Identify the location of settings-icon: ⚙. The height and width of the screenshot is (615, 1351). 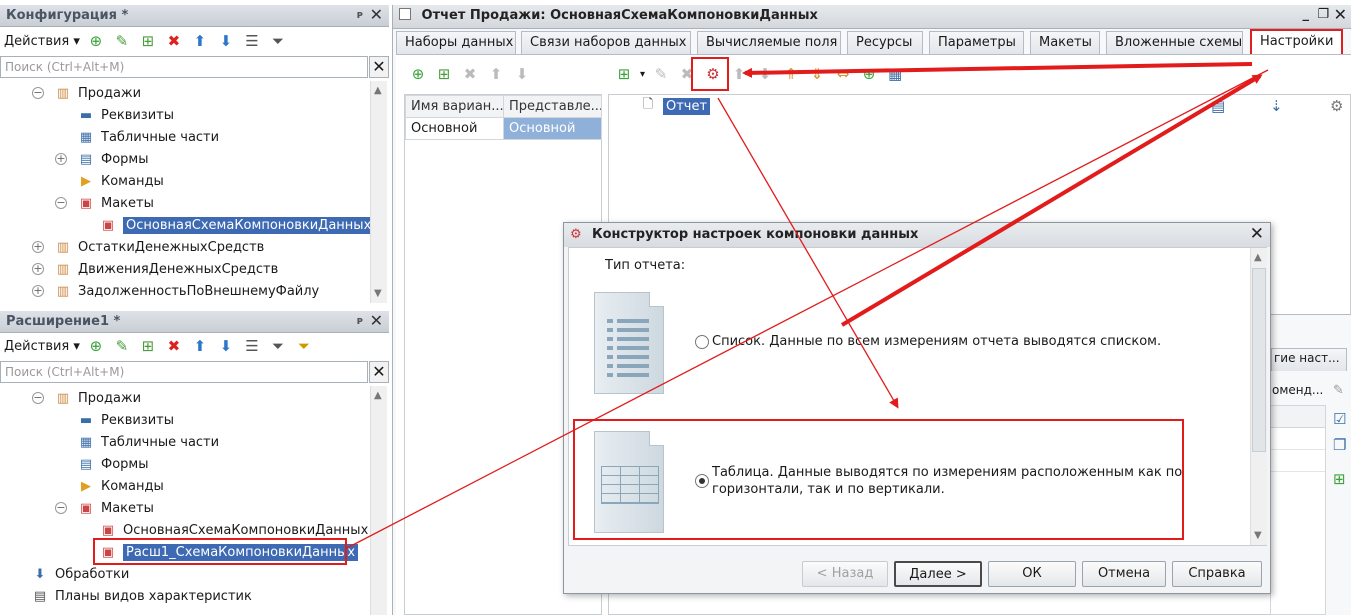
(1336, 106).